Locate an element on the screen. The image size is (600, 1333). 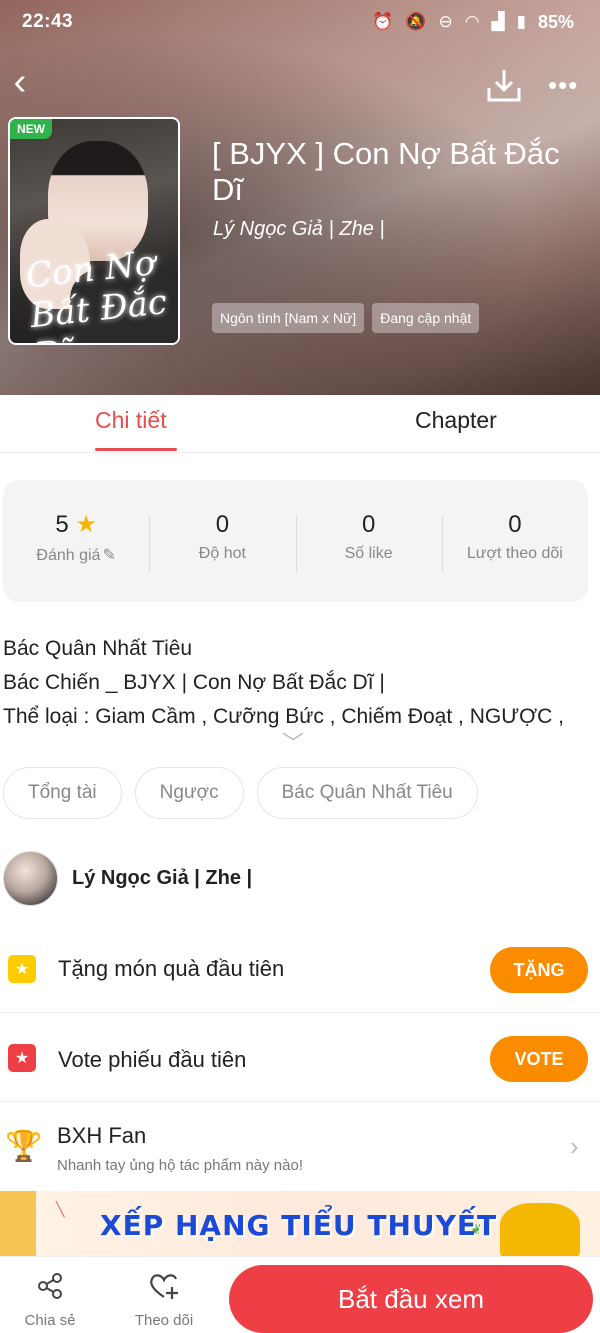
status-bar: 22:43 ⏰ 🔕 ⊖ ◠ ▟ ▮ 85% is located at coordinates (300, 22).